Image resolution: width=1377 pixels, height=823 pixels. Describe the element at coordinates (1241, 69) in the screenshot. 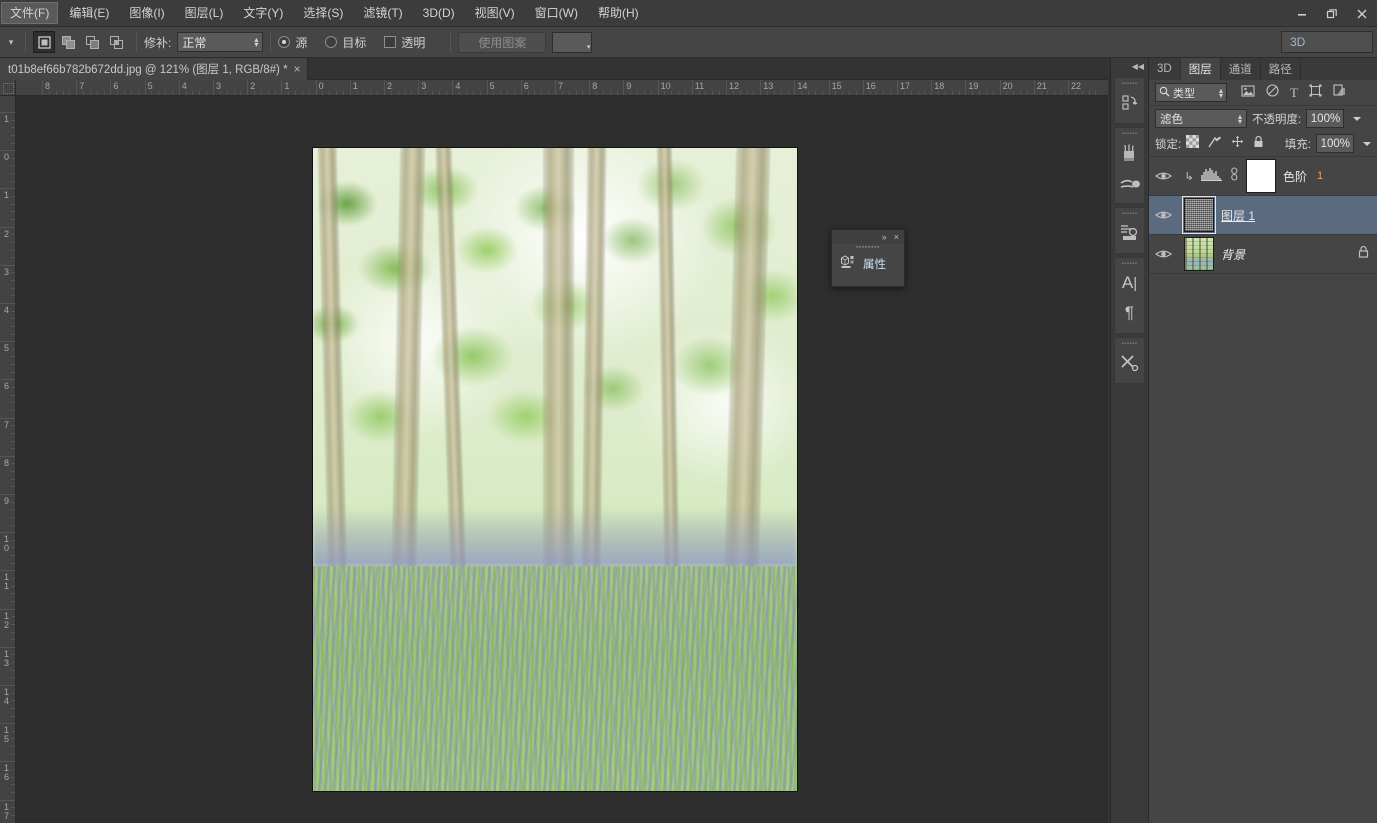

I see `tab-channels: 通道` at that location.